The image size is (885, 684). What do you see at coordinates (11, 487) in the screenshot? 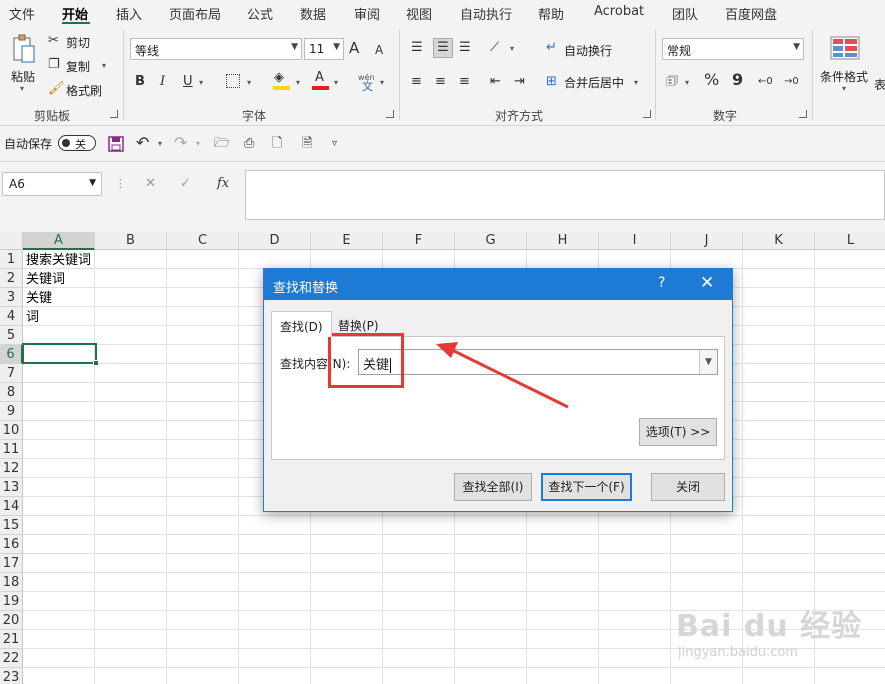
I see `row-header-13: 13` at bounding box center [11, 487].